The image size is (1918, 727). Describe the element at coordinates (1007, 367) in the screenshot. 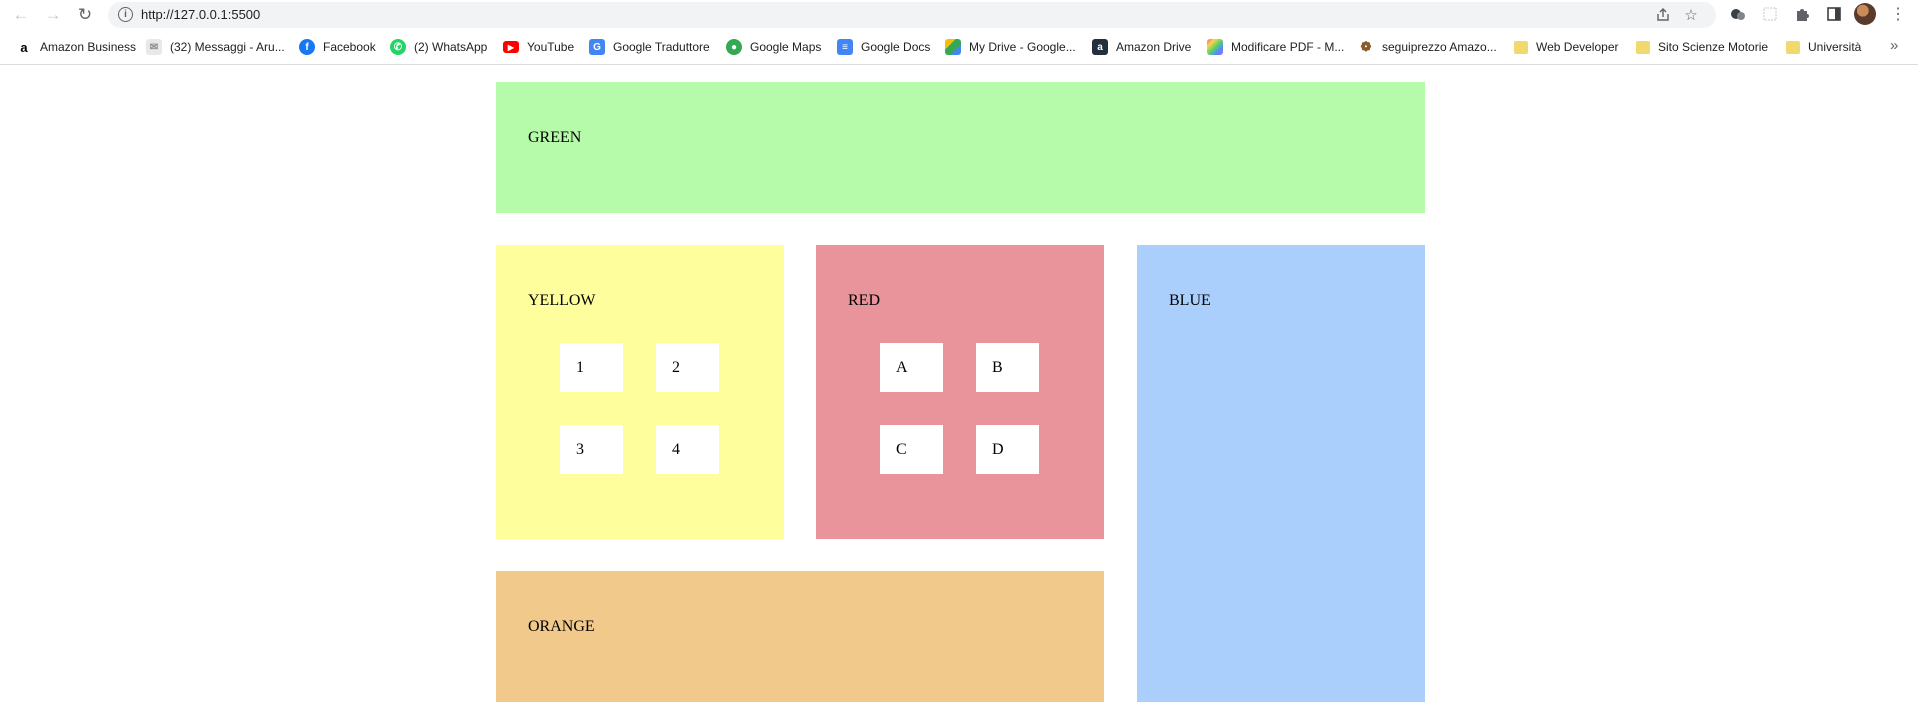

I see `red-tile-b: B` at that location.